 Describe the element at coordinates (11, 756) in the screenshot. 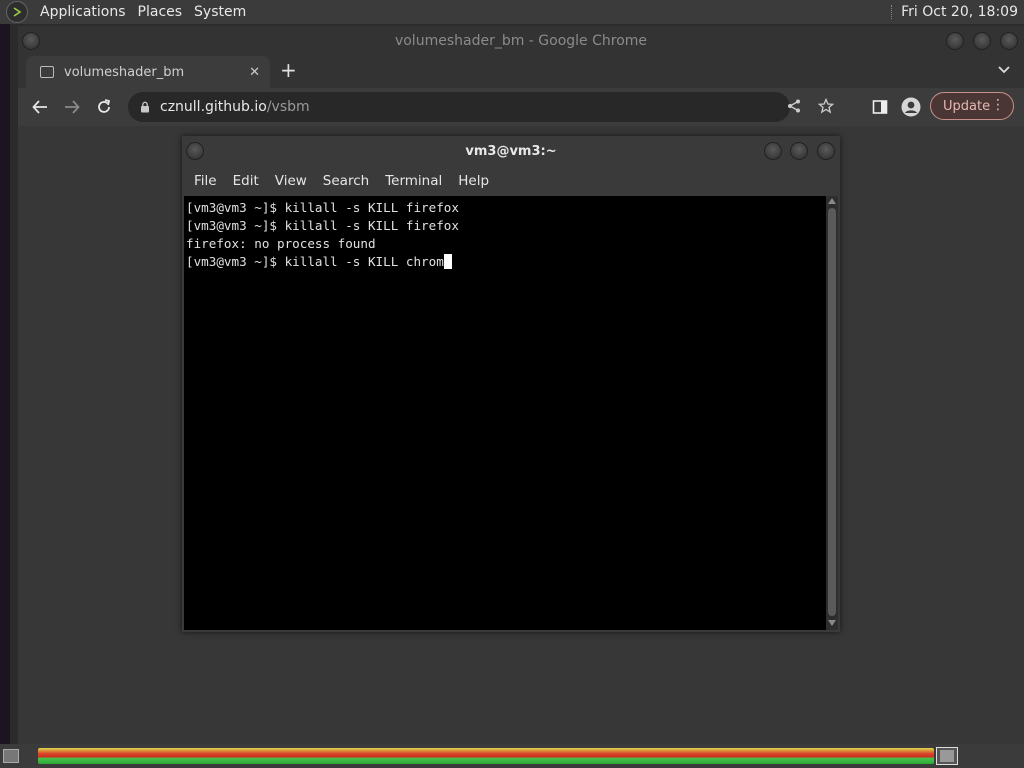

I see `show-desktop-icon` at that location.